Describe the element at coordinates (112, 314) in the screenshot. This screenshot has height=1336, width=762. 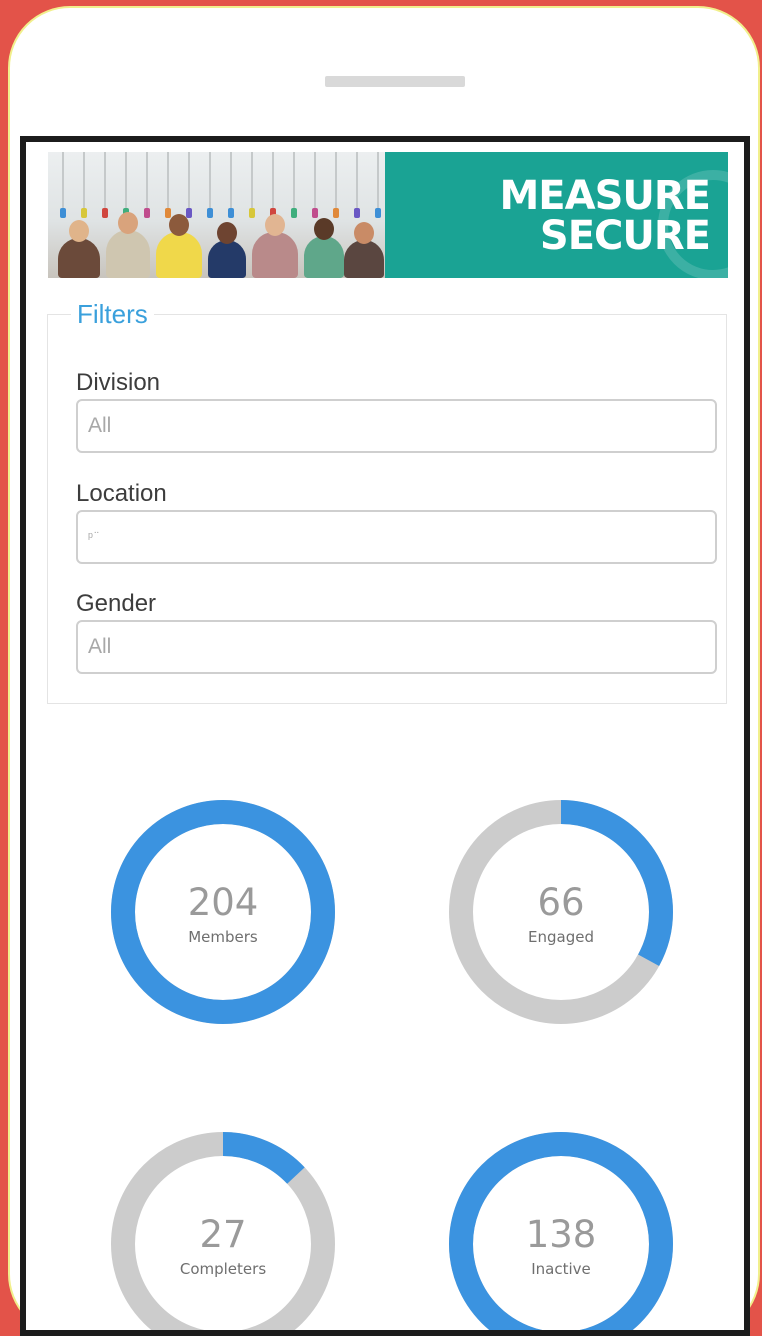
I see `filters-title: Filters` at that location.